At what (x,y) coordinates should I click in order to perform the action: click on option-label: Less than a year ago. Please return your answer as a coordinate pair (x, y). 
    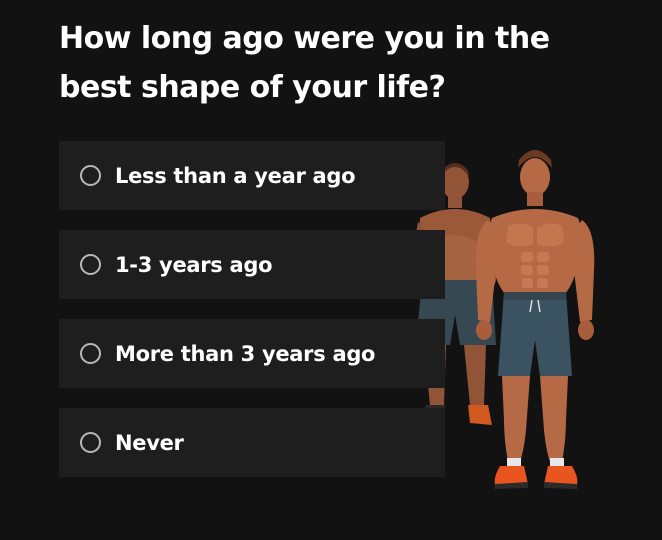
    Looking at the image, I should click on (235, 175).